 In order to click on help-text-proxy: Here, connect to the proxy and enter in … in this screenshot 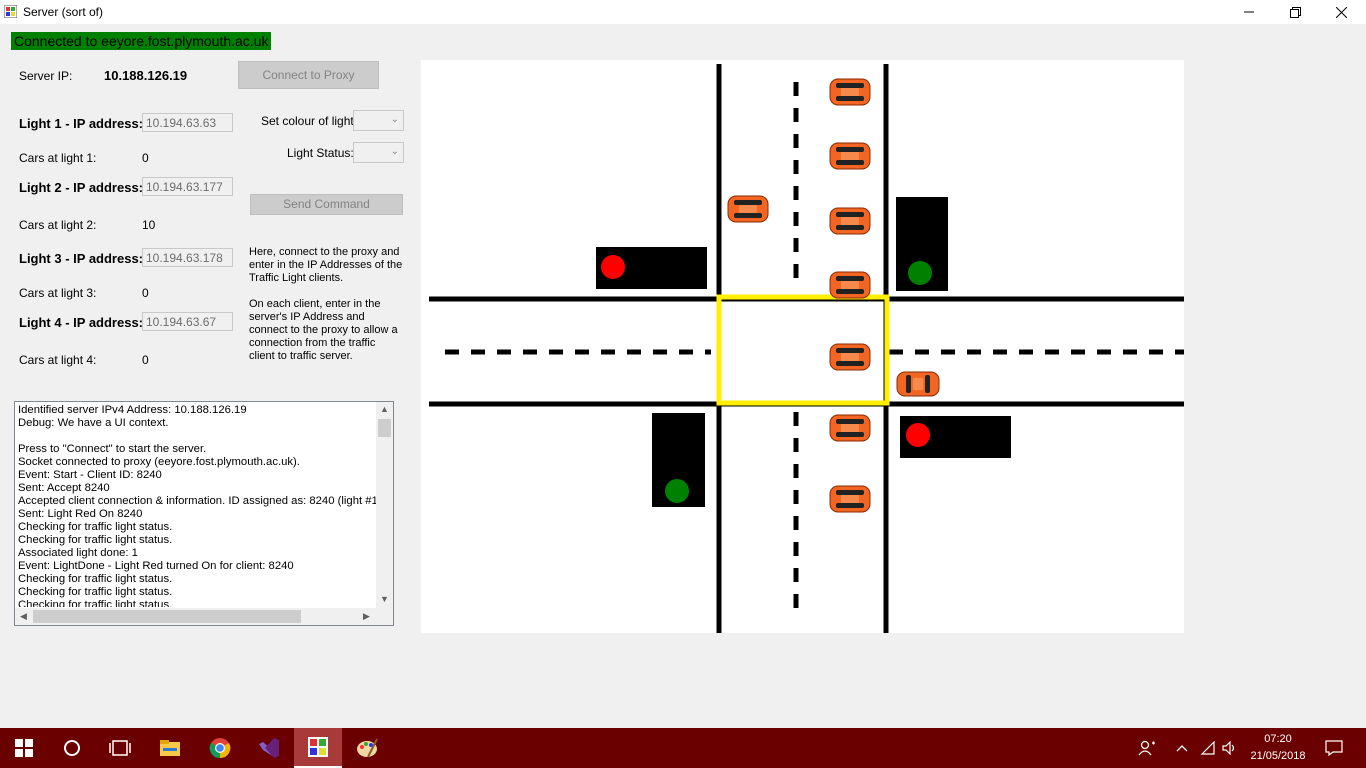, I will do `click(326, 265)`.